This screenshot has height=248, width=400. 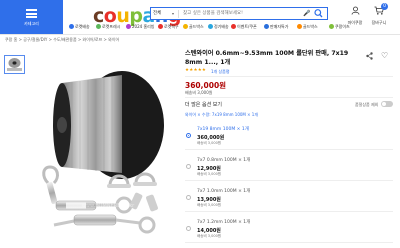 What do you see at coordinates (369, 57) in the screenshot?
I see `share-icon` at bounding box center [369, 57].